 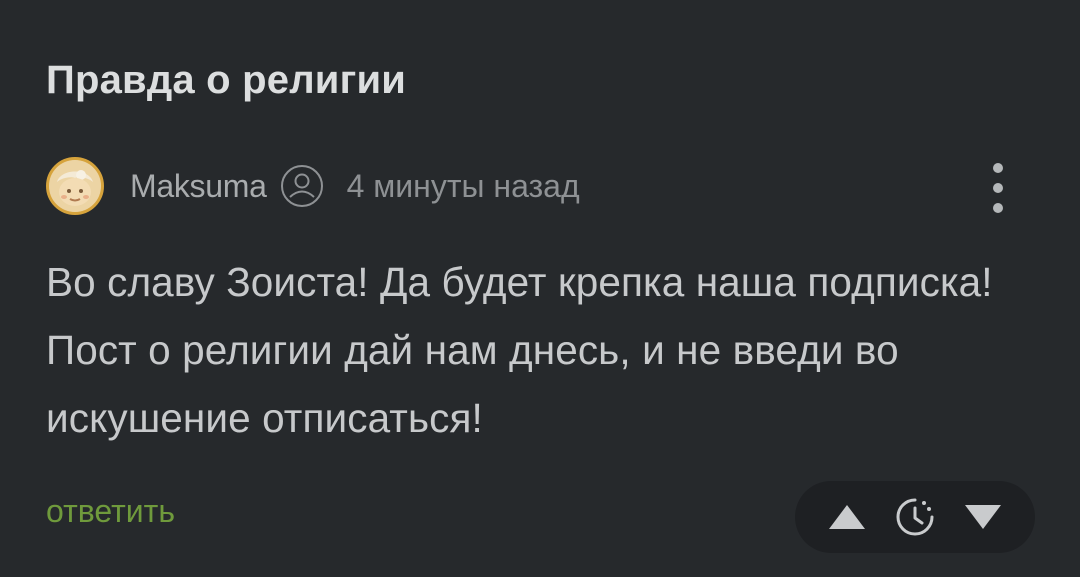 I want to click on comment-header: Maksuma 4 минуты назад, so click(x=313, y=186).